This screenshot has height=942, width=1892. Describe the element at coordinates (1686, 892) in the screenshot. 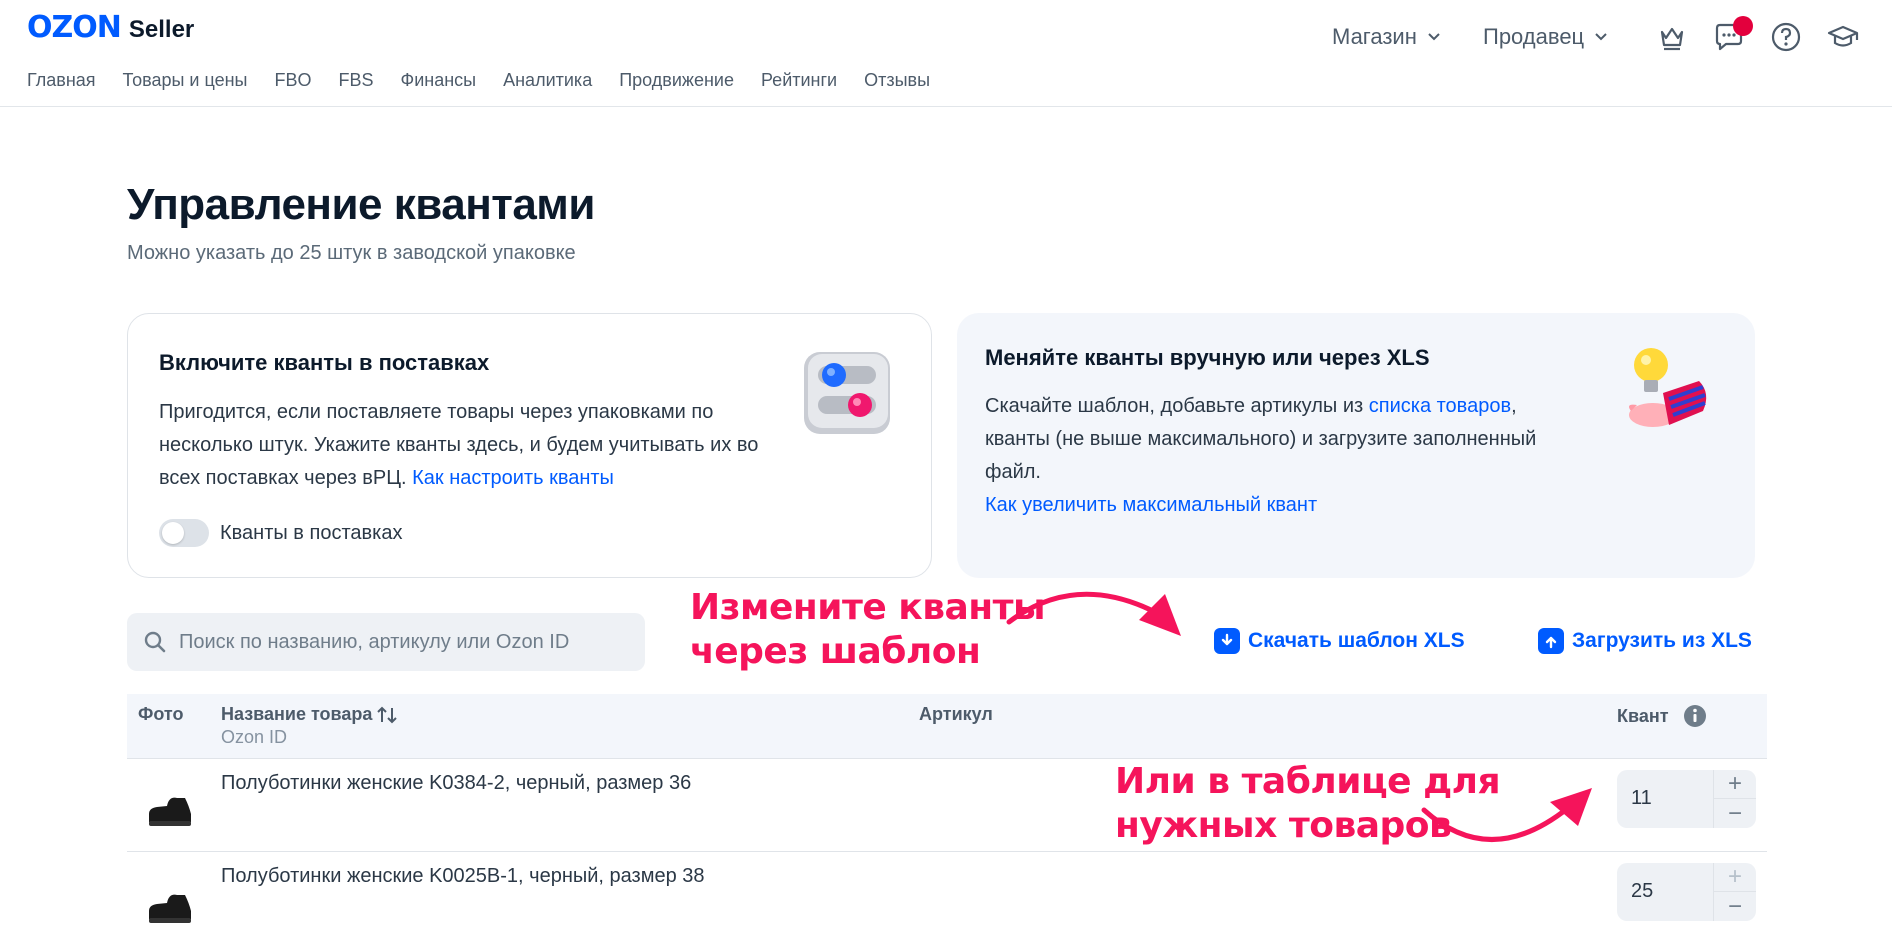

I see `quantity-stepper: 25 + −` at that location.